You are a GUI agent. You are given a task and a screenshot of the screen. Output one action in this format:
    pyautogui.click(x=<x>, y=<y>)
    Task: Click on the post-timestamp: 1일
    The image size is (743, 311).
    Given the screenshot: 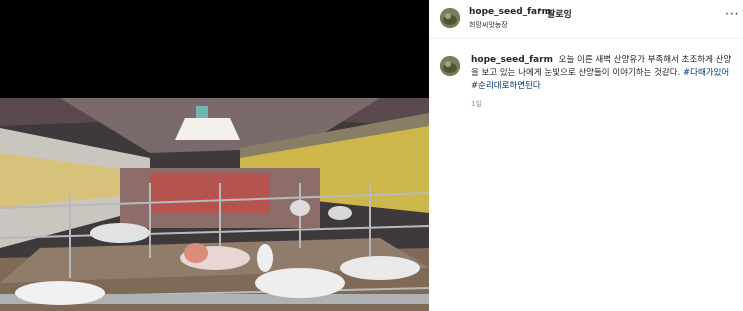 What is the action you would take?
    pyautogui.click(x=476, y=104)
    